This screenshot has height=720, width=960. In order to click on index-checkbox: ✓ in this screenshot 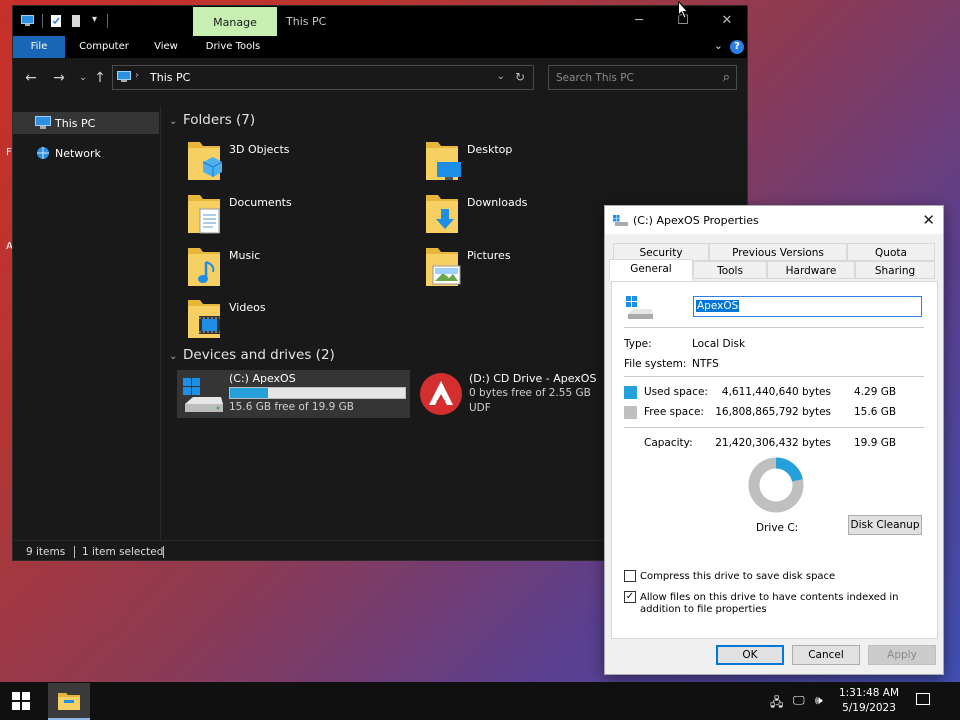, I will do `click(630, 597)`.